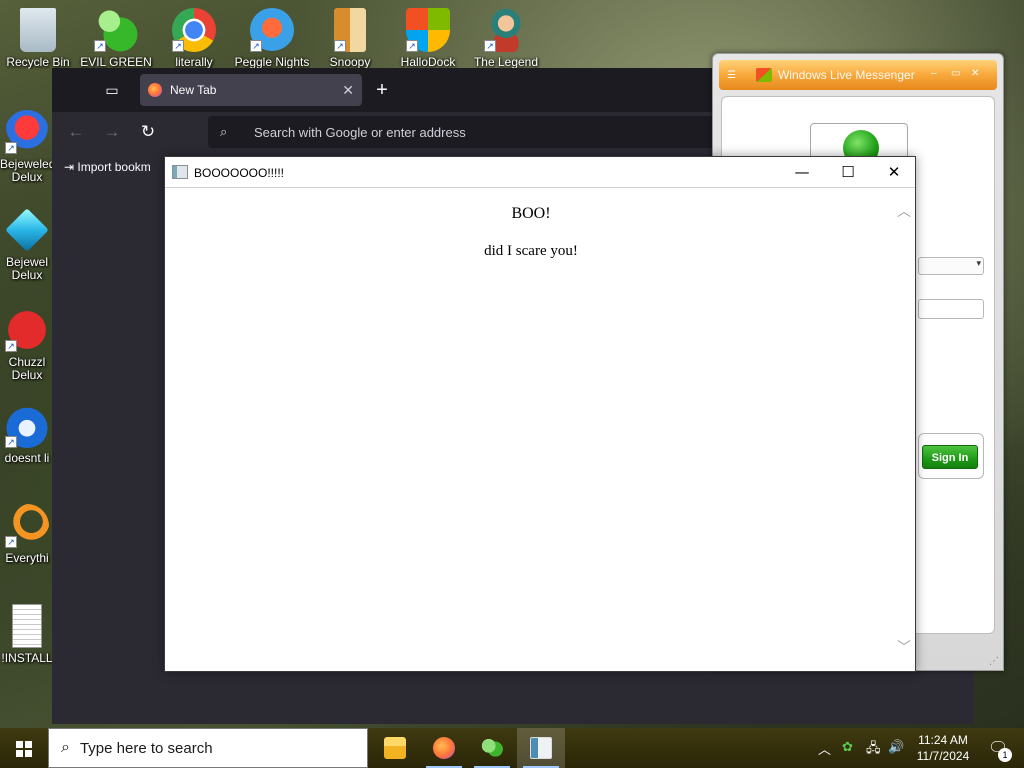  What do you see at coordinates (824, 748) in the screenshot?
I see `chevron-up-icon: ︿` at bounding box center [824, 748].